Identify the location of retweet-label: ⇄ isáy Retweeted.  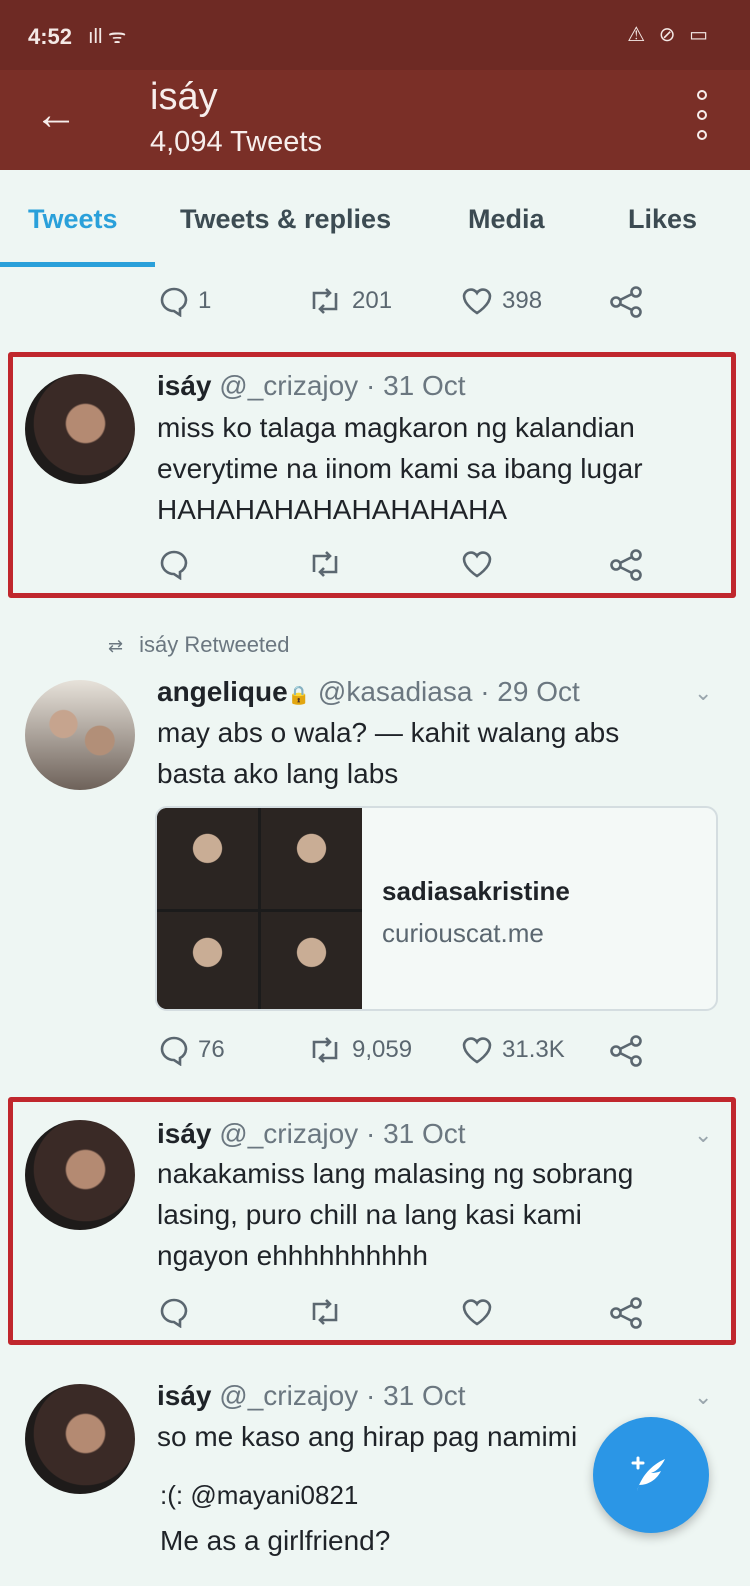
(199, 645).